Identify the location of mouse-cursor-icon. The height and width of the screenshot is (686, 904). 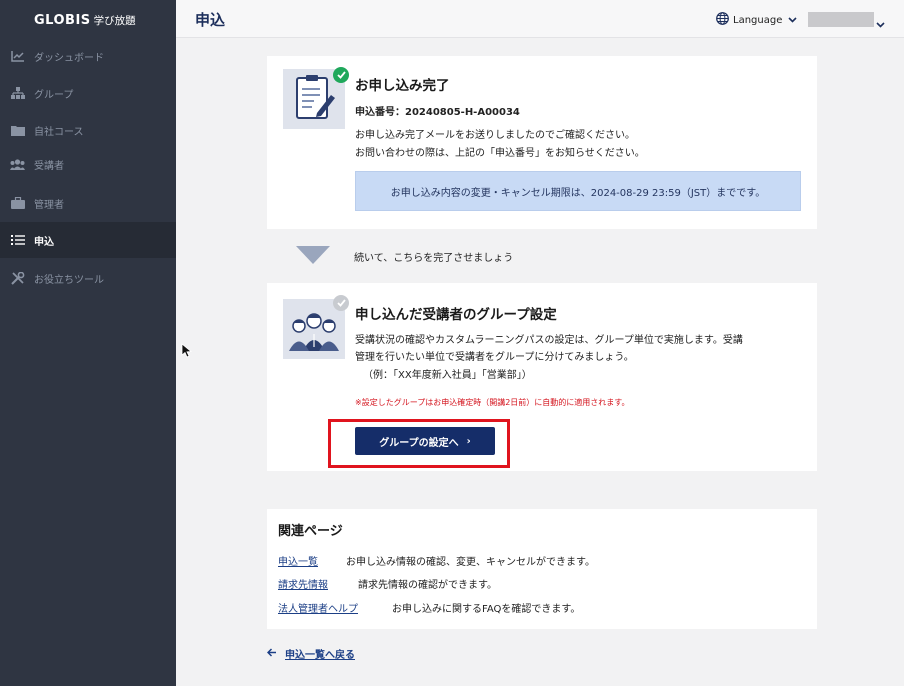
(187, 352).